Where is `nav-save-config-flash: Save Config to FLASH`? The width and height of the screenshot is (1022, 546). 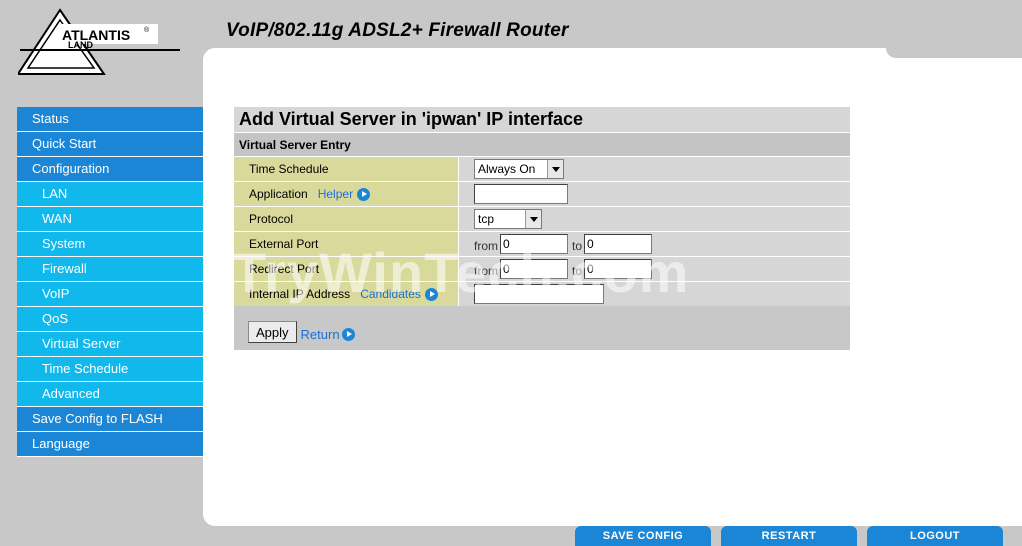 nav-save-config-flash: Save Config to FLASH is located at coordinates (110, 419).